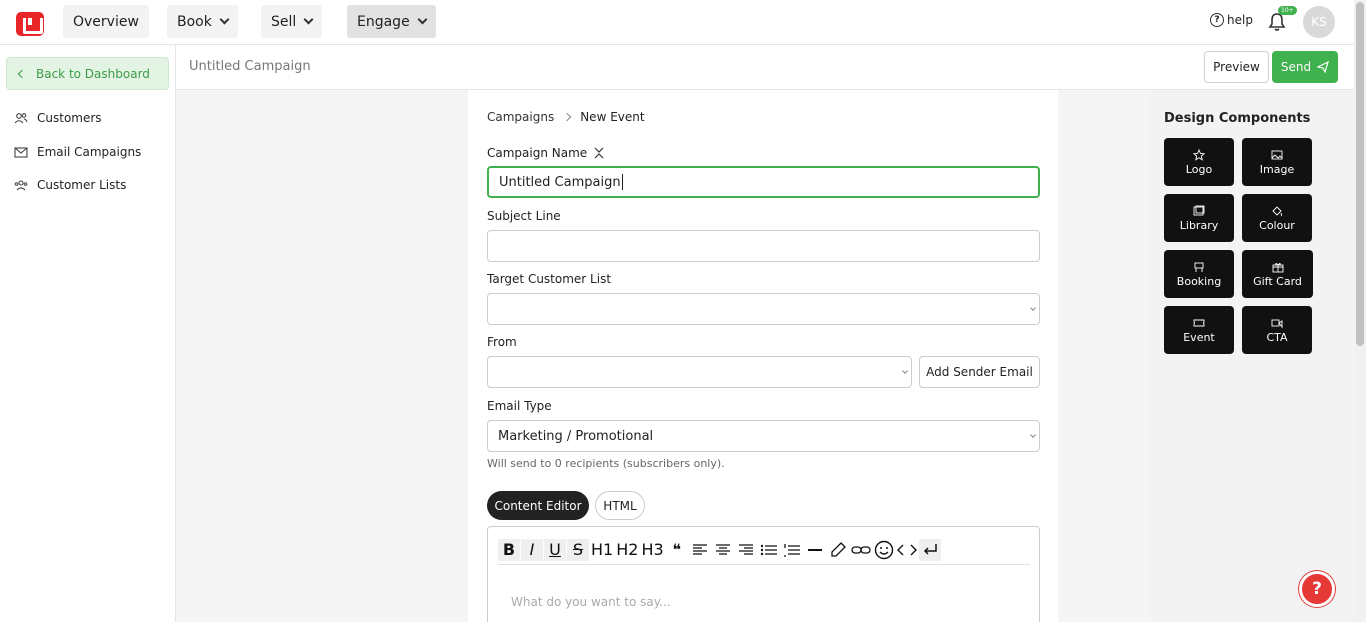 The width and height of the screenshot is (1366, 622). What do you see at coordinates (699, 372) in the screenshot?
I see `from-select` at bounding box center [699, 372].